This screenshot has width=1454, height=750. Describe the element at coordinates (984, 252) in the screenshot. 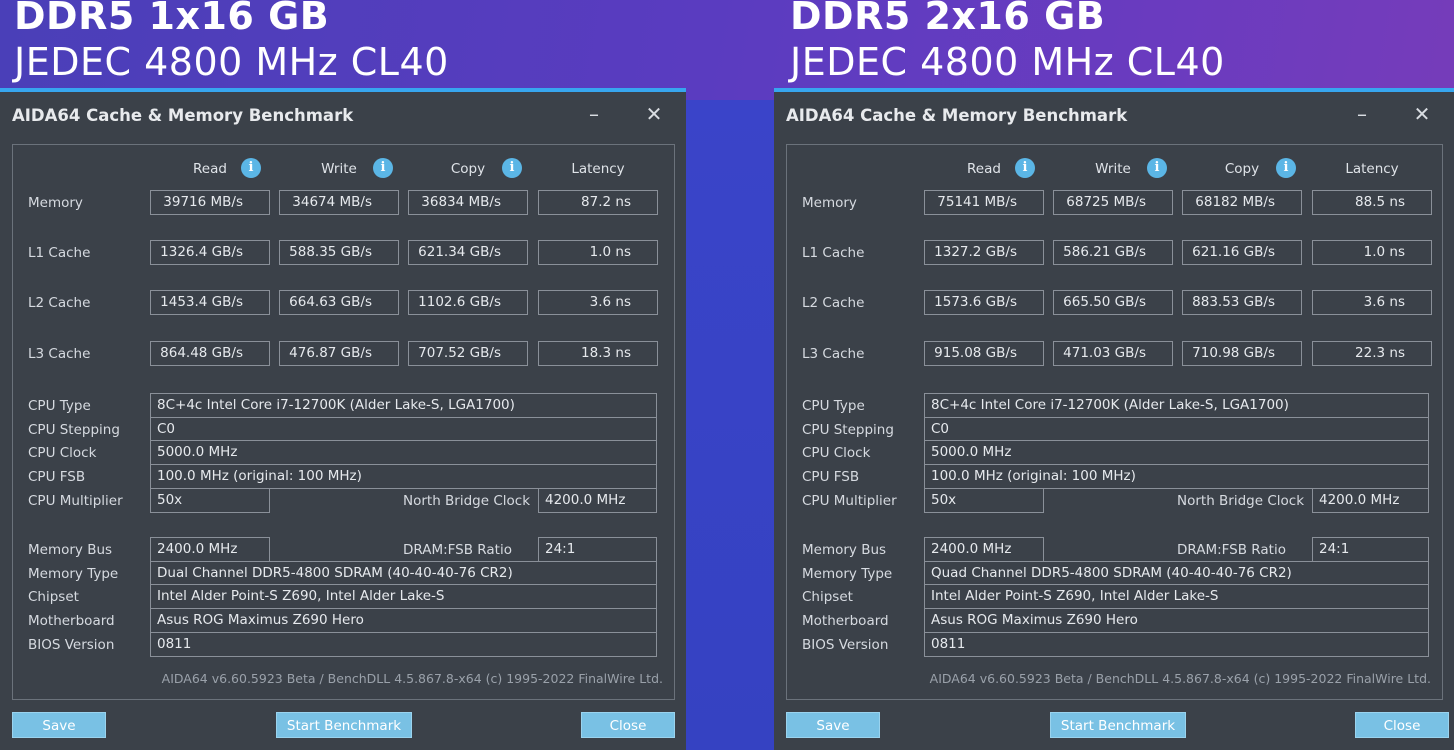

I see `l1-read-value: 1327.2 GB/s` at that location.